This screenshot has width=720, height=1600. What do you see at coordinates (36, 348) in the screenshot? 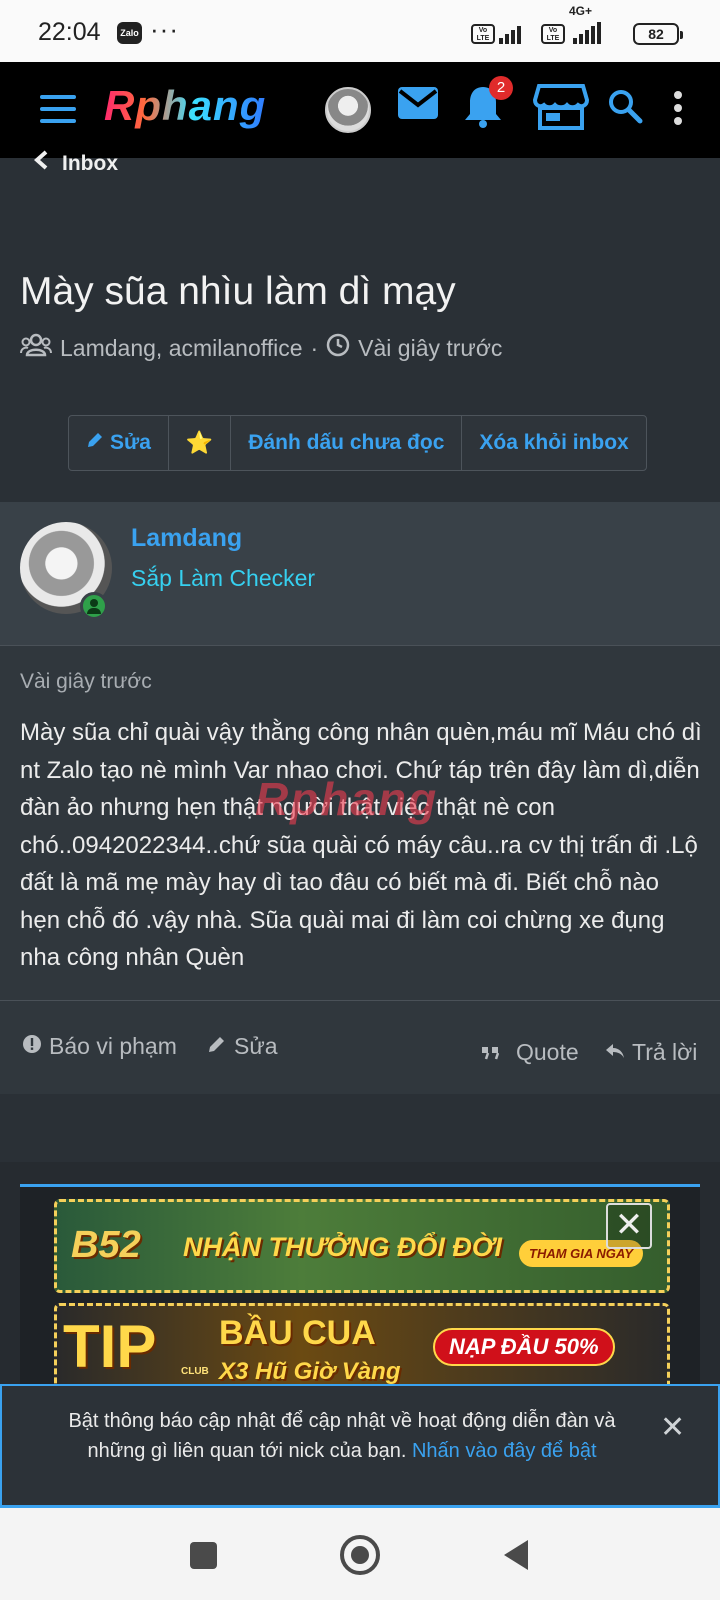
I see `participants-icon` at bounding box center [36, 348].